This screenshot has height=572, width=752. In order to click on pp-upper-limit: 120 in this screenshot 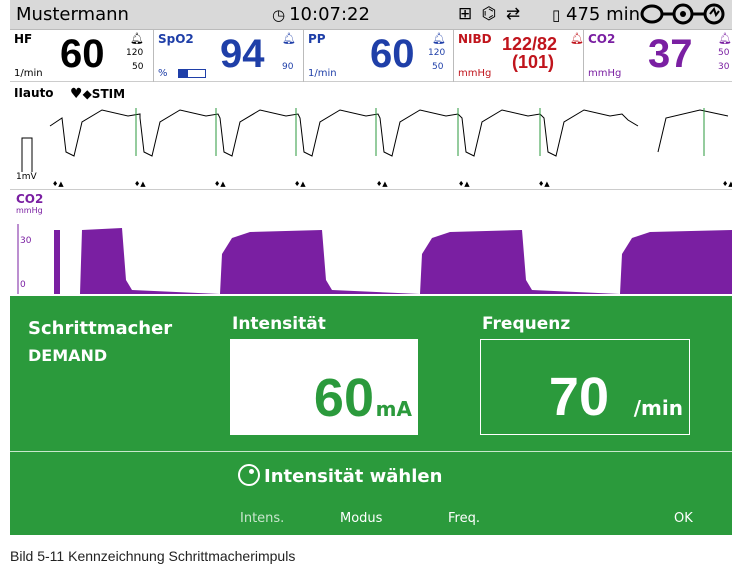, I will do `click(437, 53)`.